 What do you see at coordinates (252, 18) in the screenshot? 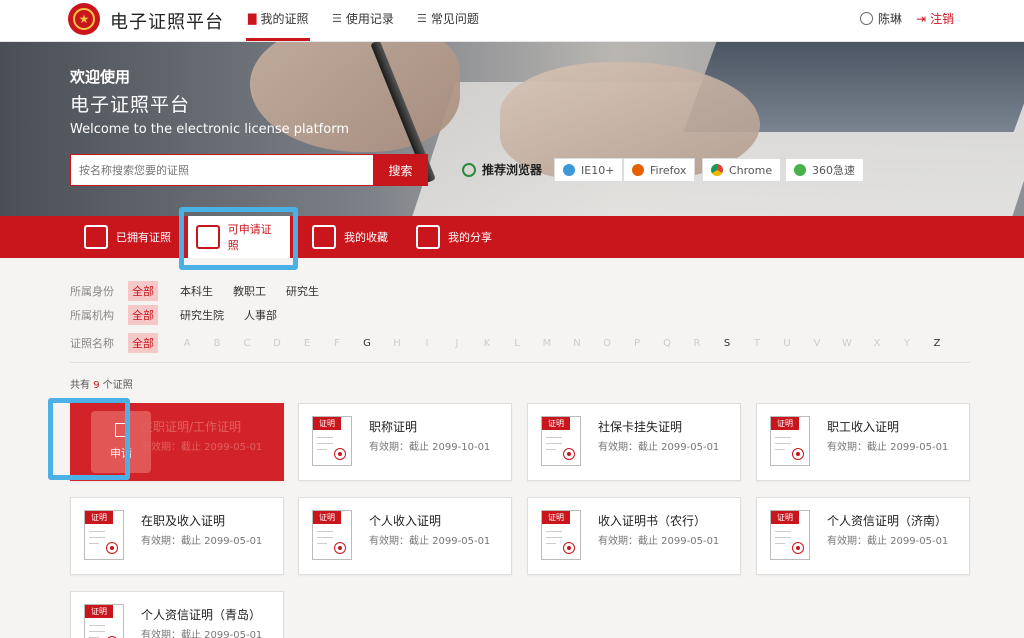
I see `document-icon: ▇` at bounding box center [252, 18].